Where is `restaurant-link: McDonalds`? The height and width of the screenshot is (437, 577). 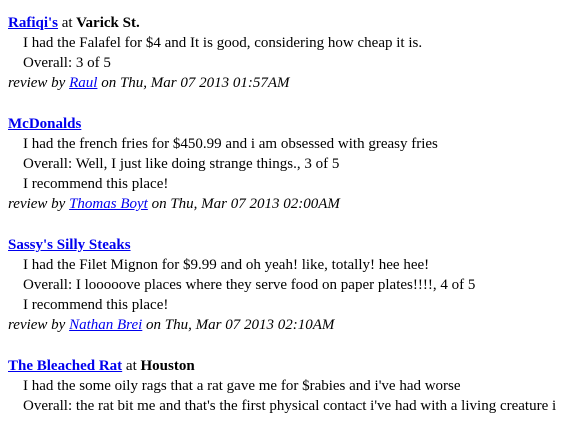
restaurant-link: McDonalds is located at coordinates (44, 124).